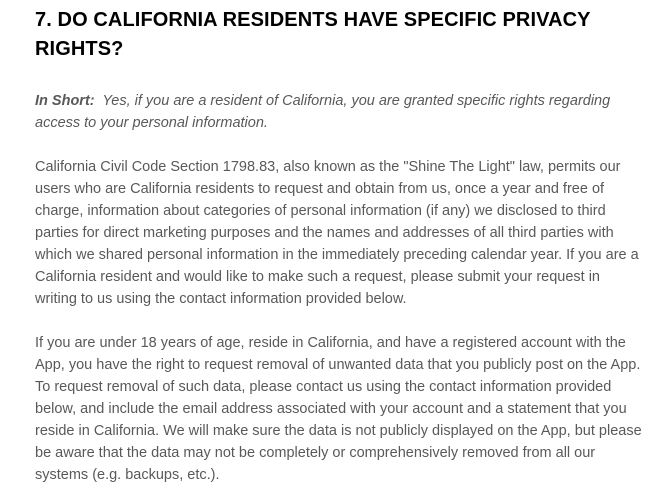  Describe the element at coordinates (65, 101) in the screenshot. I see `in-short-label: In Short:` at that location.